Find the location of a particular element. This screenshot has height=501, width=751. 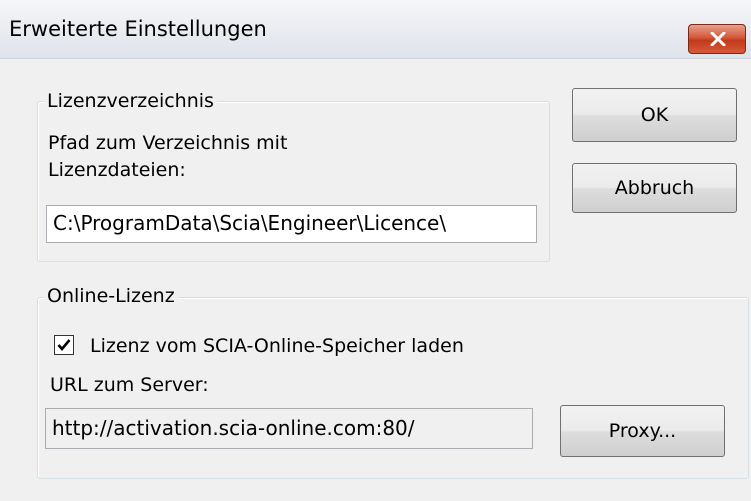

cancel-button-label: Abbruch is located at coordinates (654, 188).